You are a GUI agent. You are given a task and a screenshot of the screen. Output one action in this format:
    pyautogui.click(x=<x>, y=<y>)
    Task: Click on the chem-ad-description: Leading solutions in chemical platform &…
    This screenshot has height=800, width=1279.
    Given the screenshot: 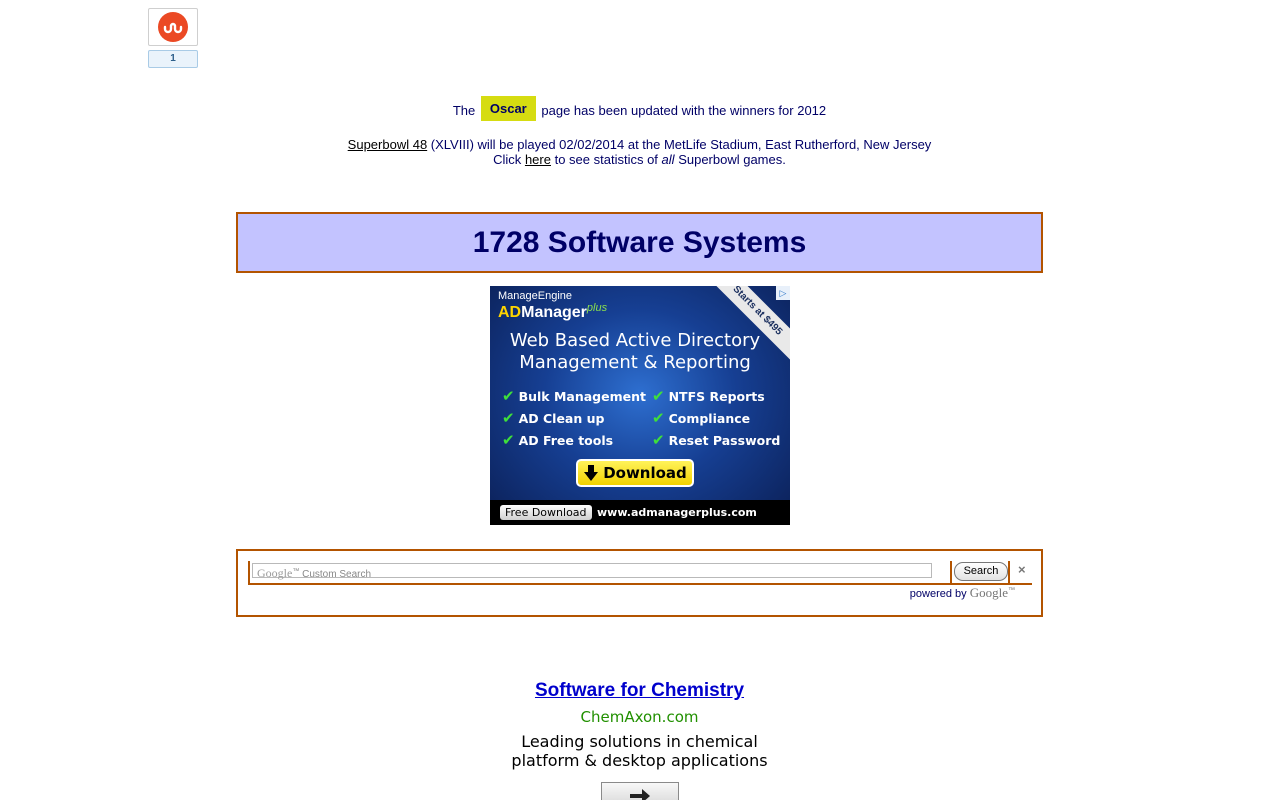 What is the action you would take?
    pyautogui.click(x=639, y=751)
    